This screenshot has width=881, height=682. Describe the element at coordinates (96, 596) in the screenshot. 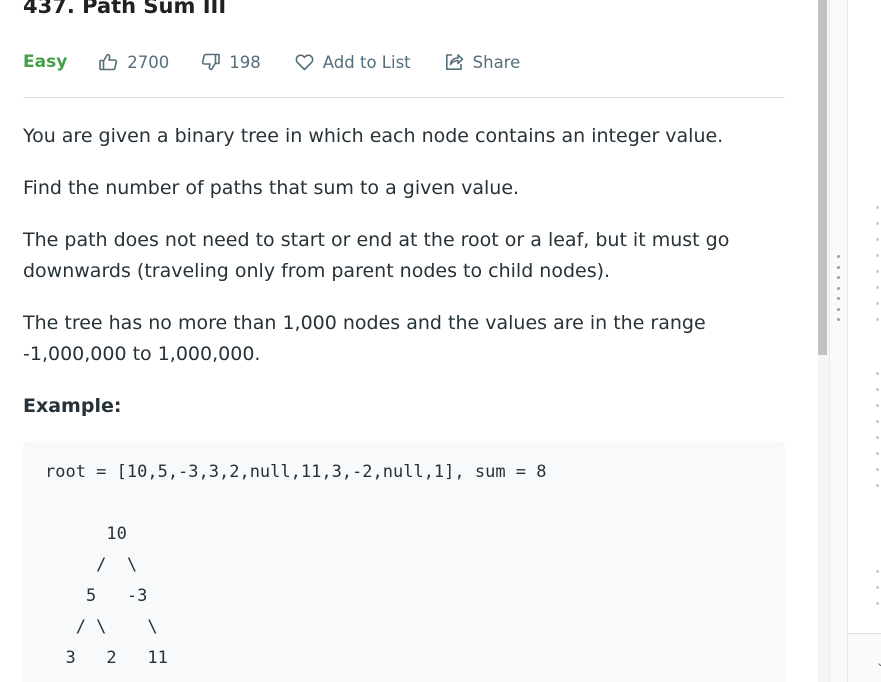

I see `tree-line-level-1: 5 -3` at that location.